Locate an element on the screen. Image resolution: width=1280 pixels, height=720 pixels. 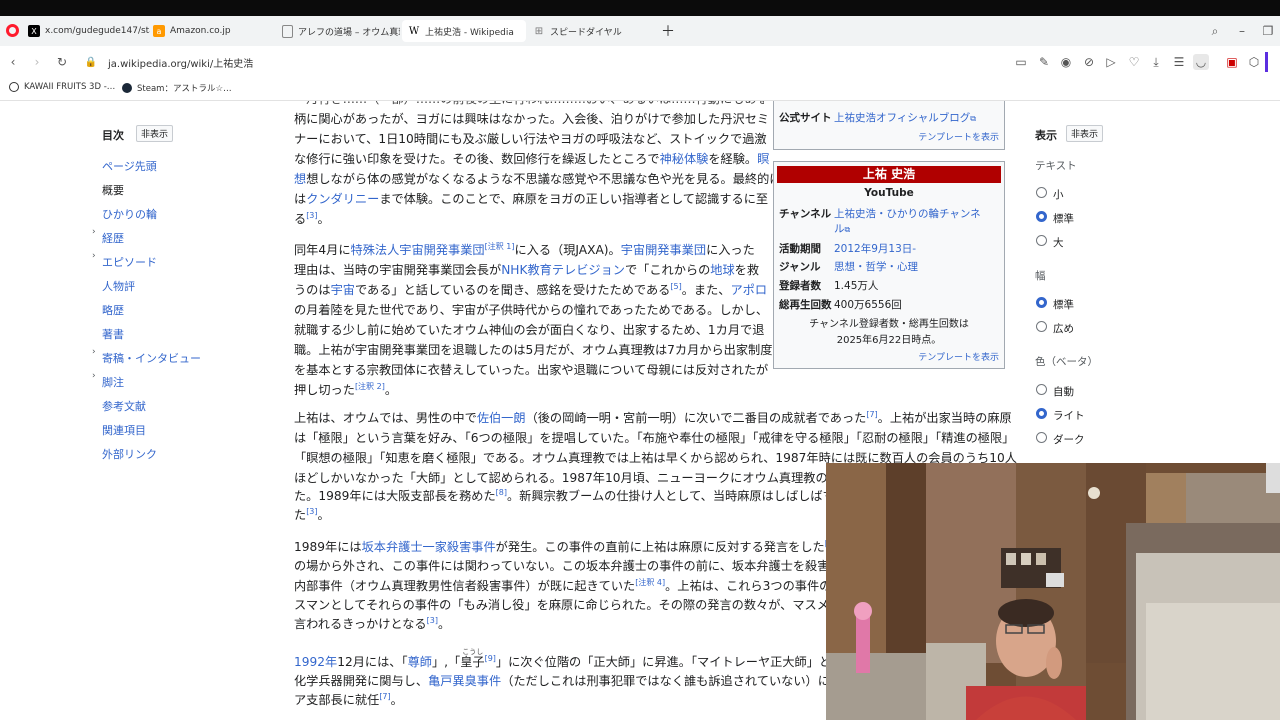
article-line: 押し切った[注釈 2]。 is located at coordinates (345, 389).